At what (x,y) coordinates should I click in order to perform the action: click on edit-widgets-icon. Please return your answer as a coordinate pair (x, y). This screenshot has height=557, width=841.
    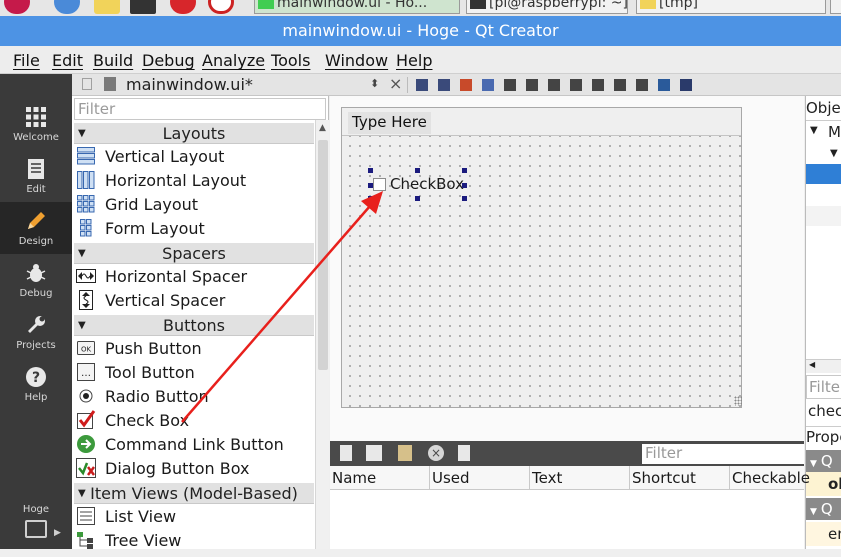
    Looking at the image, I should click on (422, 85).